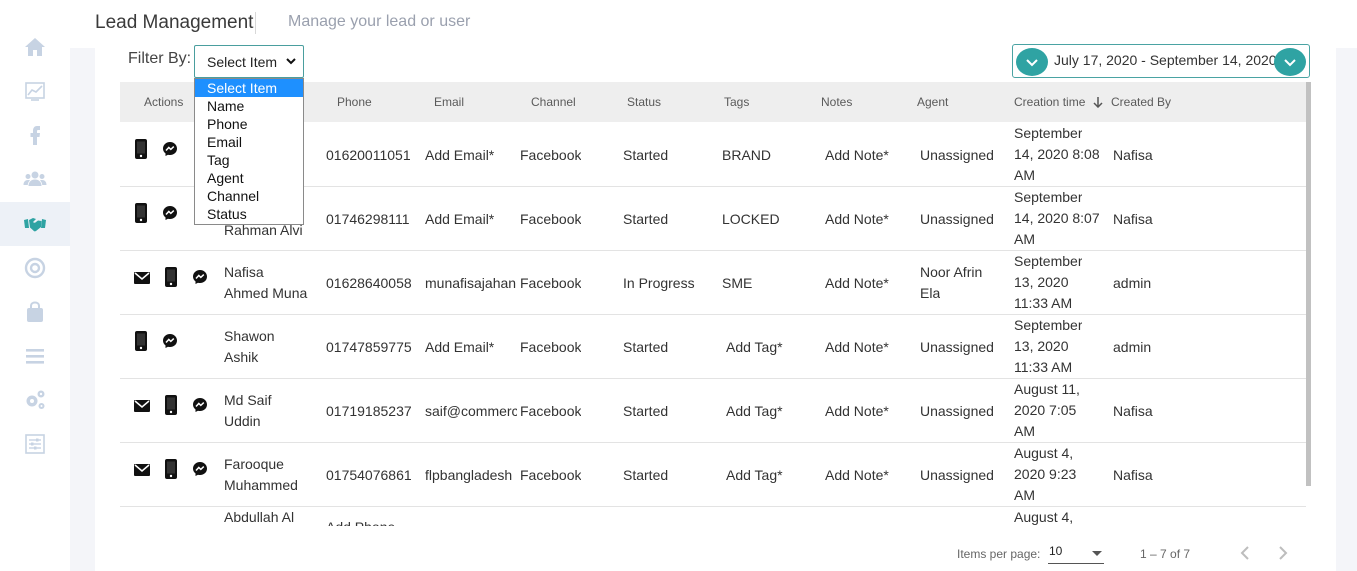  I want to click on sidebar-item-menu, so click(35, 356).